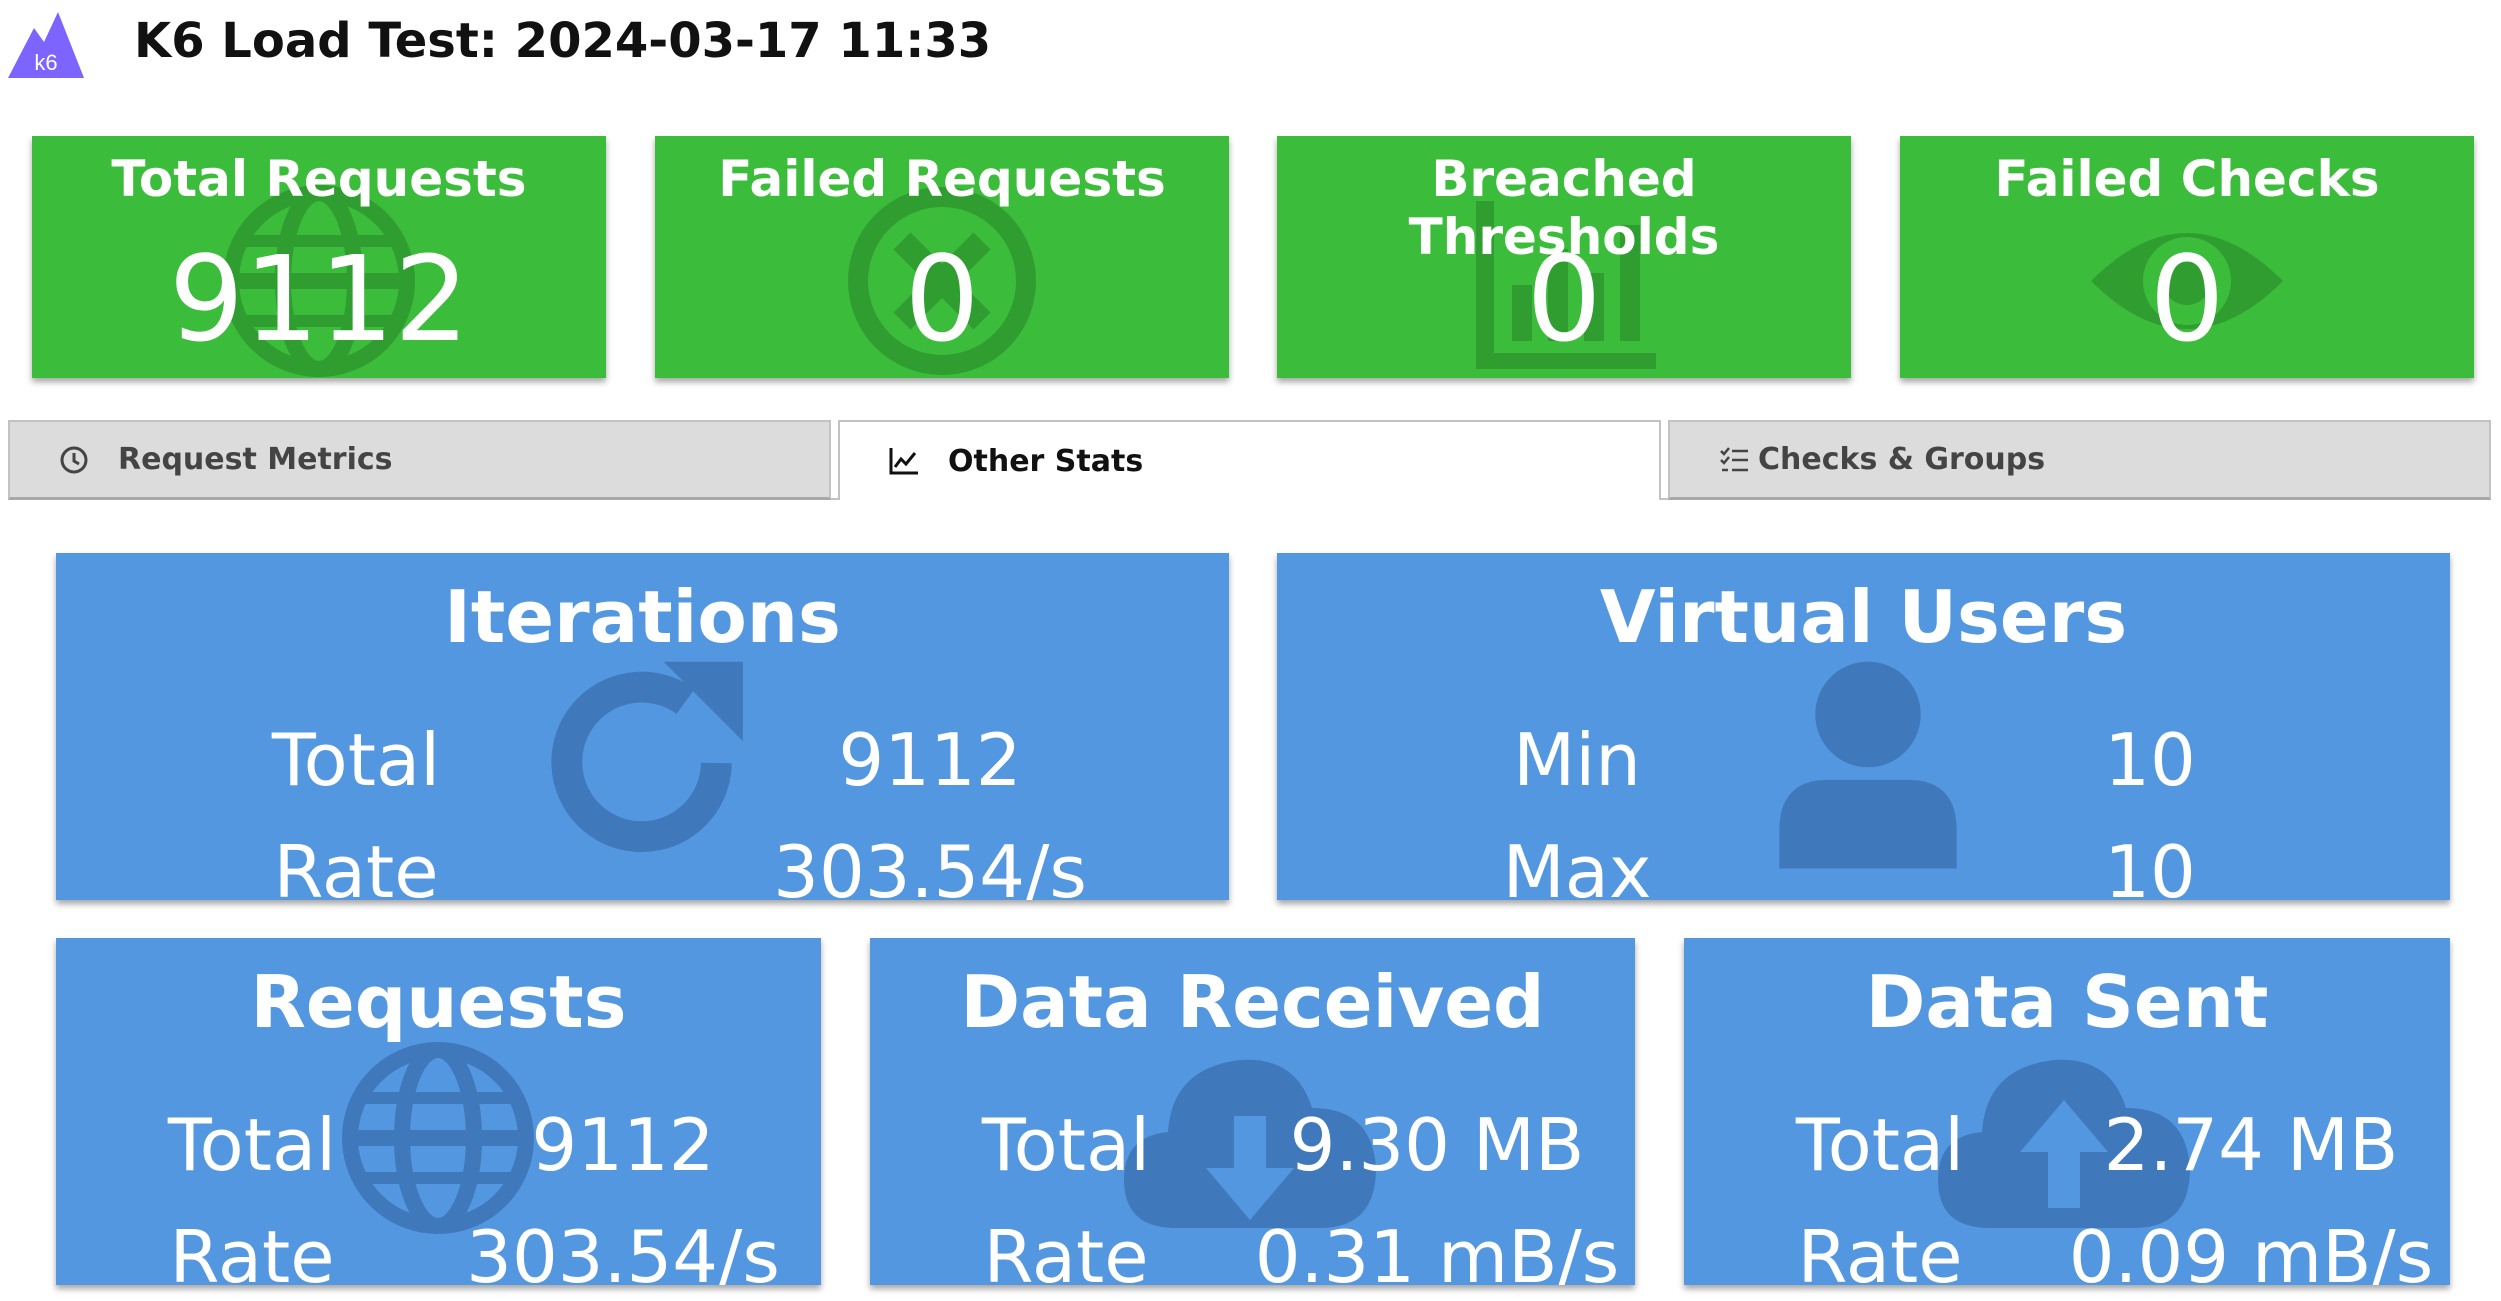  What do you see at coordinates (1902, 459) in the screenshot?
I see `tab-label: Checks & Groups` at bounding box center [1902, 459].